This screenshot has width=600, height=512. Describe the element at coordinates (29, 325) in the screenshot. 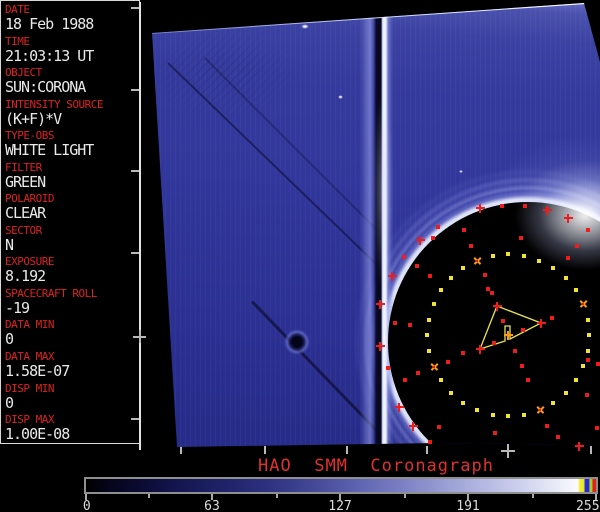

I see `metadata-label: DATA MIN` at that location.